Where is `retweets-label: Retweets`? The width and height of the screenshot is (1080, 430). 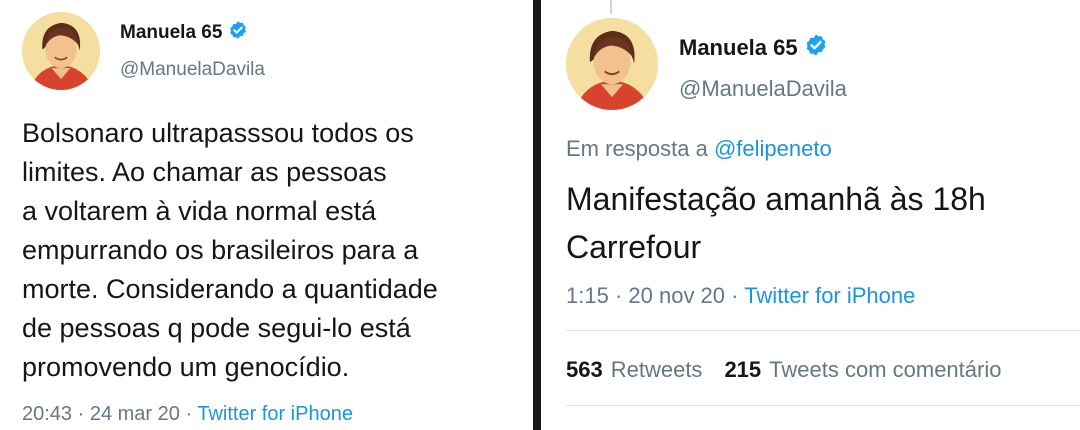
retweets-label: Retweets is located at coordinates (656, 369).